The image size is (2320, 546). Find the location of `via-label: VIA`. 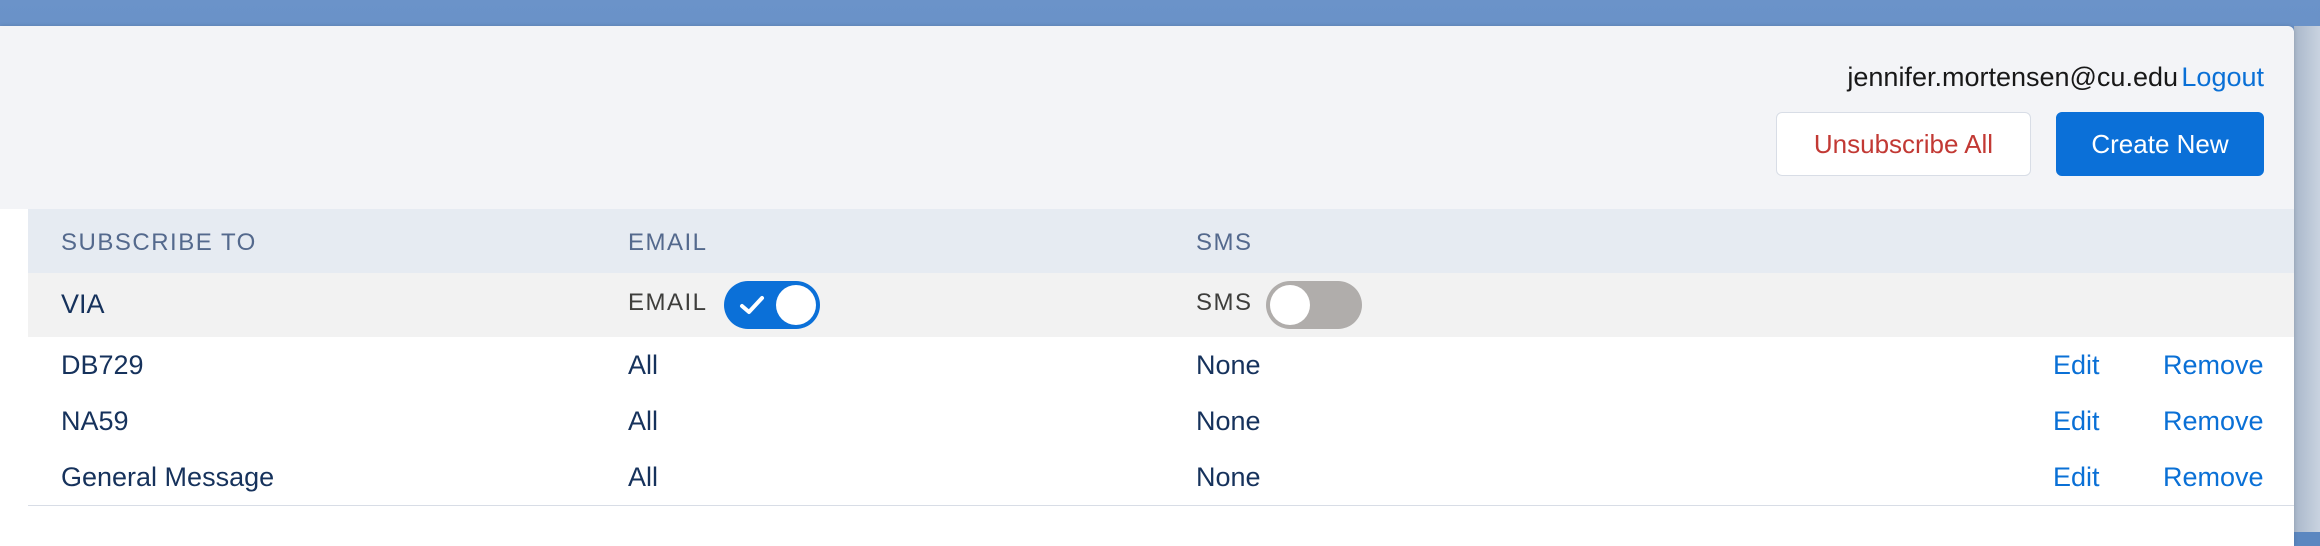

via-label: VIA is located at coordinates (83, 304).